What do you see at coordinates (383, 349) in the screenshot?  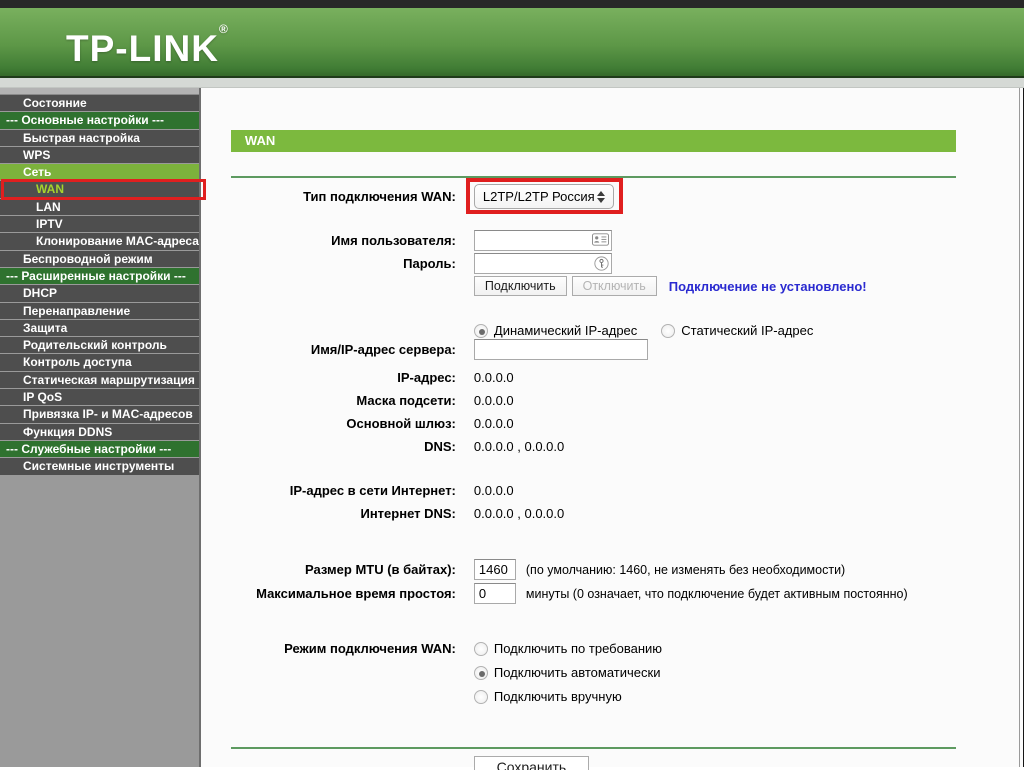 I see `server-label: Имя/IP-адрес сервера:` at bounding box center [383, 349].